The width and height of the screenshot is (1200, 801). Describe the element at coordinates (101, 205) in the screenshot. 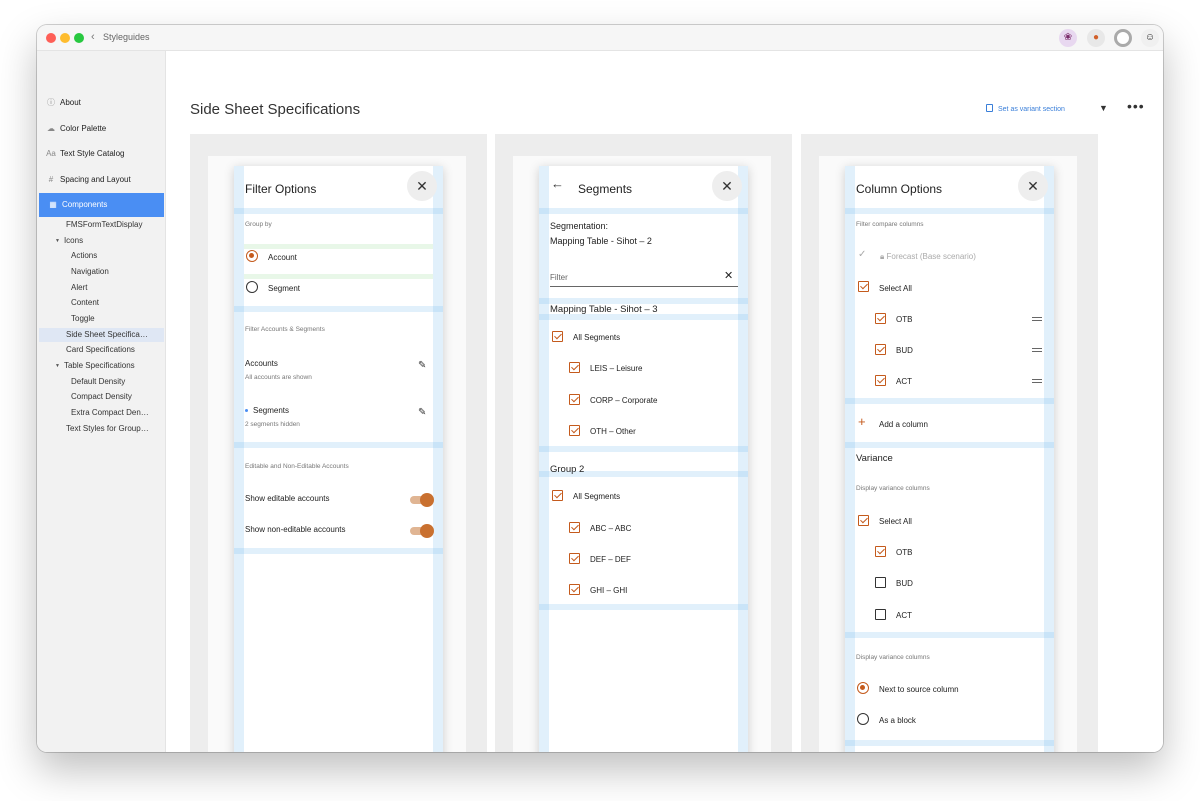

I see `sidebar-item-components: ▦ Components` at that location.